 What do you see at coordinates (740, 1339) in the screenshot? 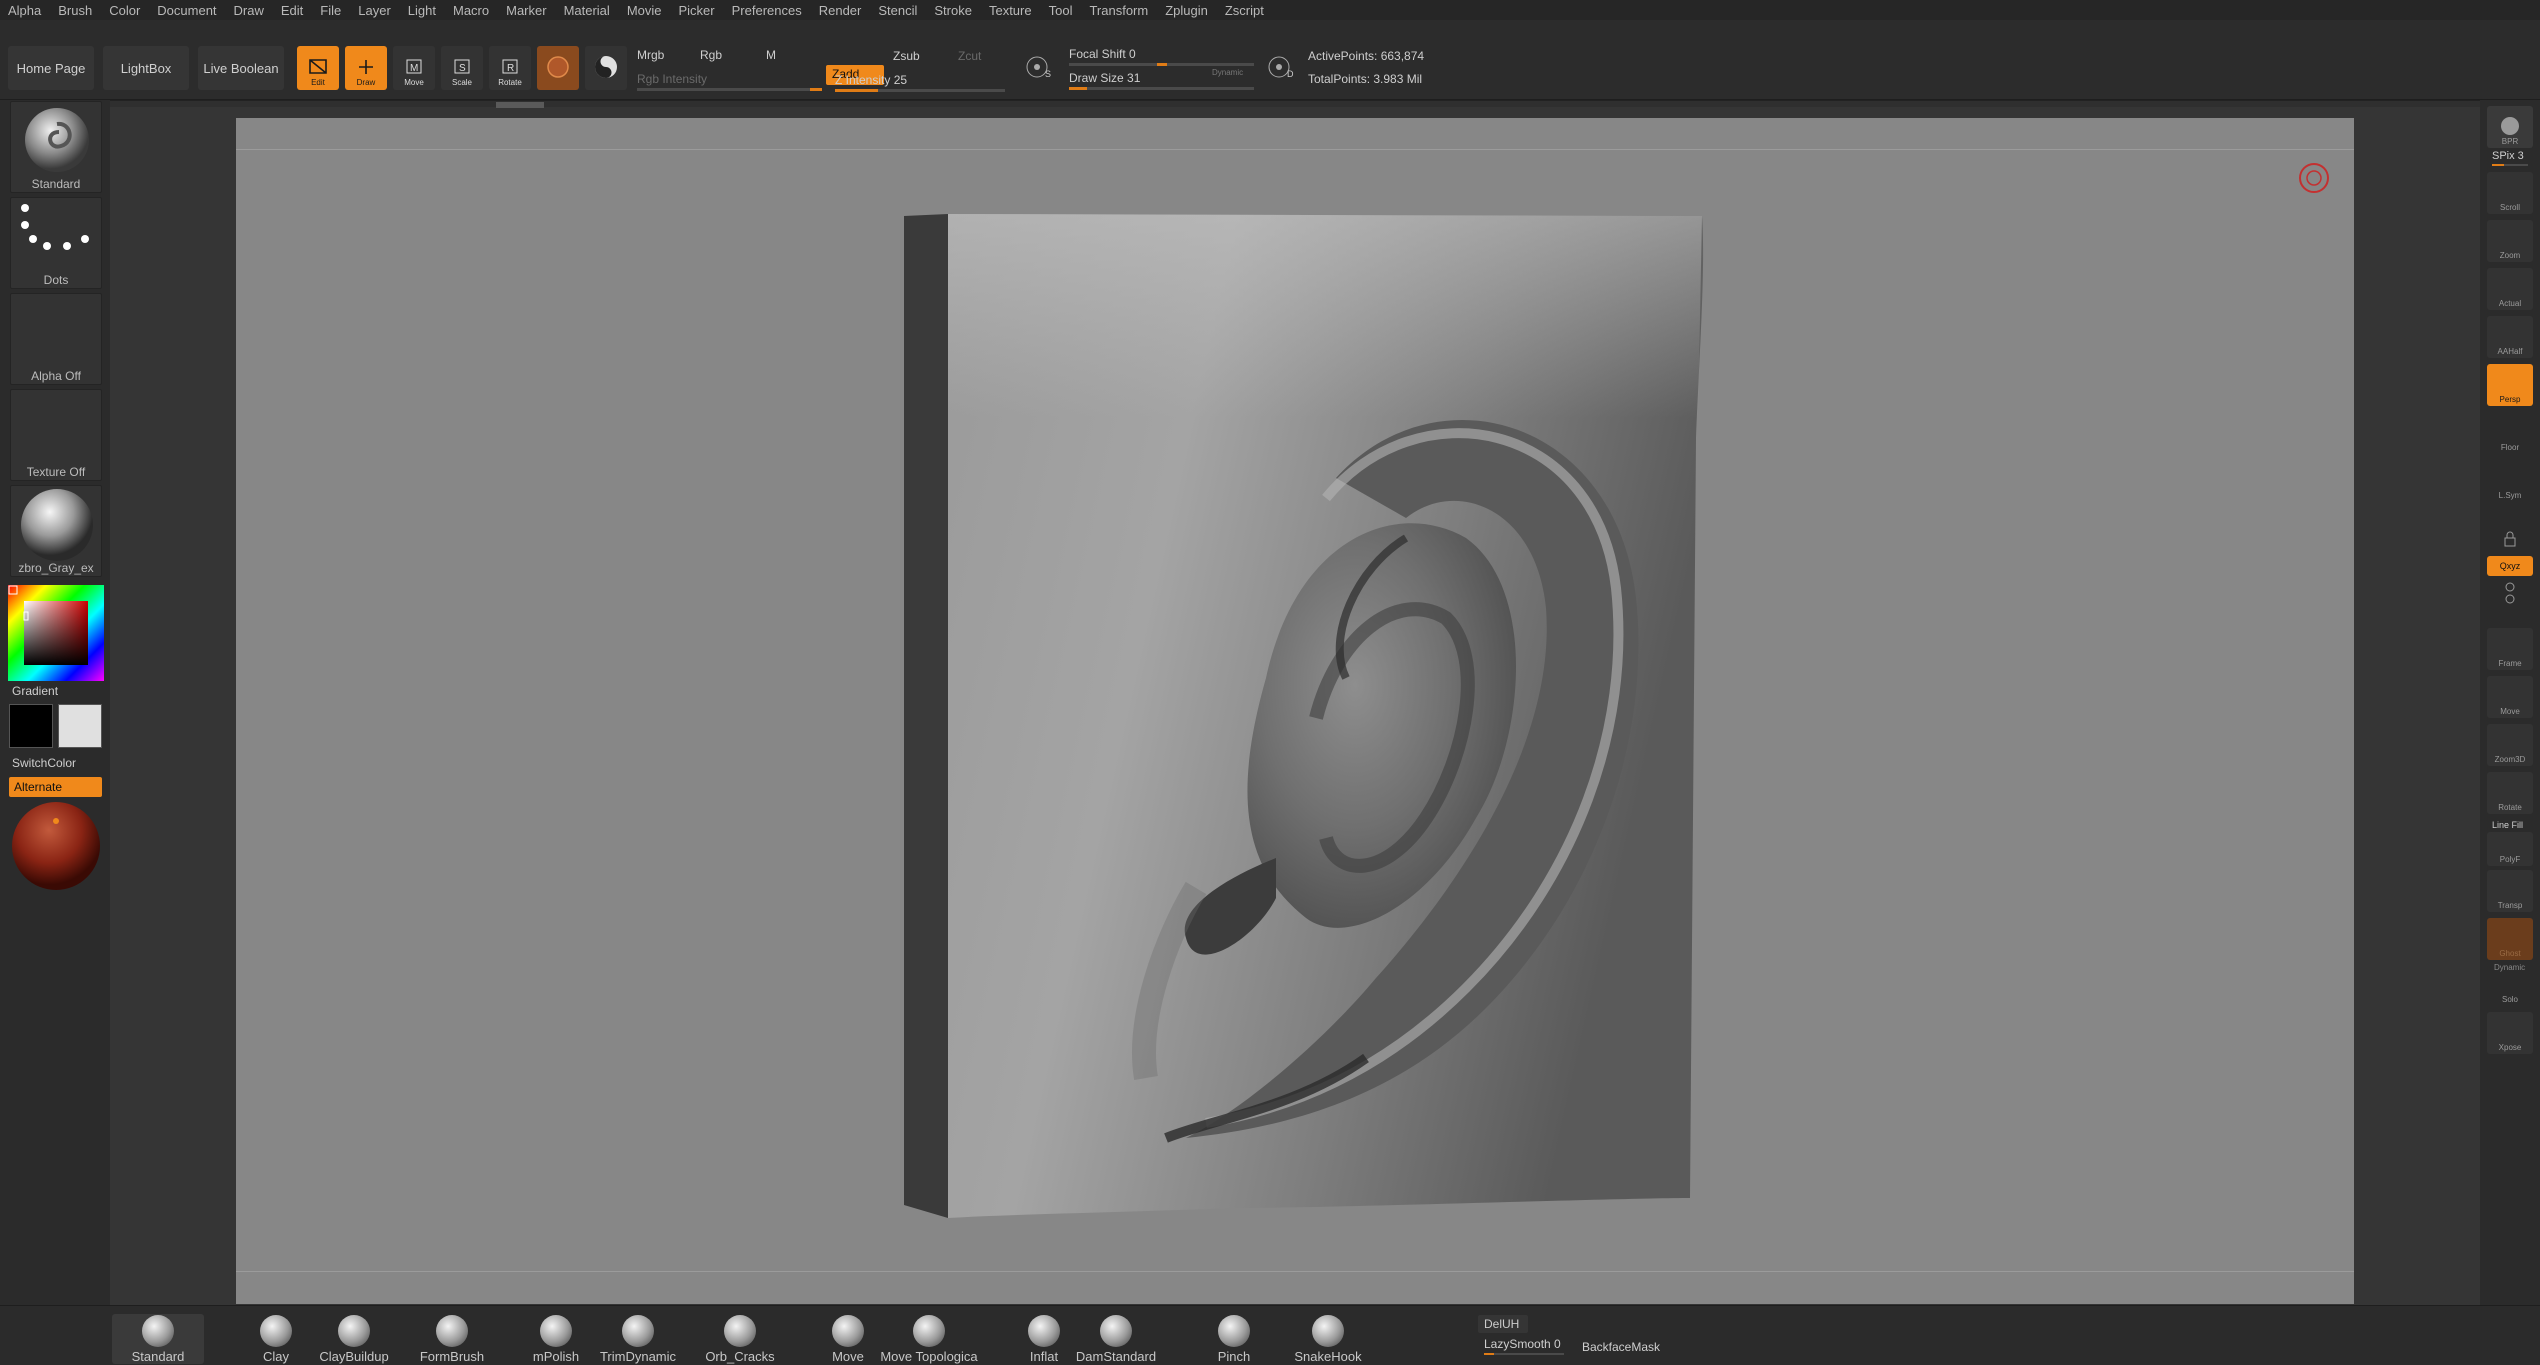
I see `brush-orb-cracks: Orb_Cracks` at bounding box center [740, 1339].